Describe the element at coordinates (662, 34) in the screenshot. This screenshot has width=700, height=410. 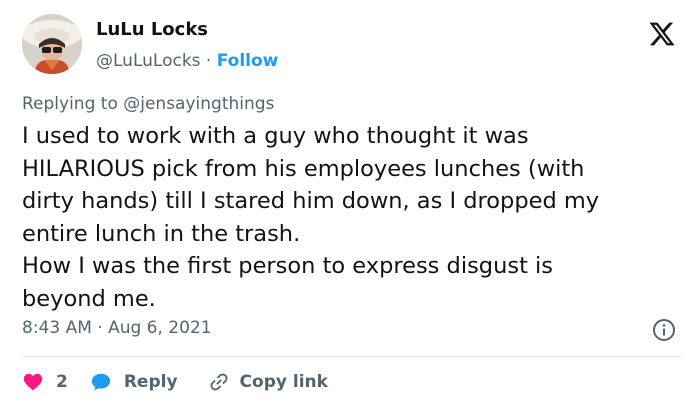
I see `x-logo-icon` at that location.